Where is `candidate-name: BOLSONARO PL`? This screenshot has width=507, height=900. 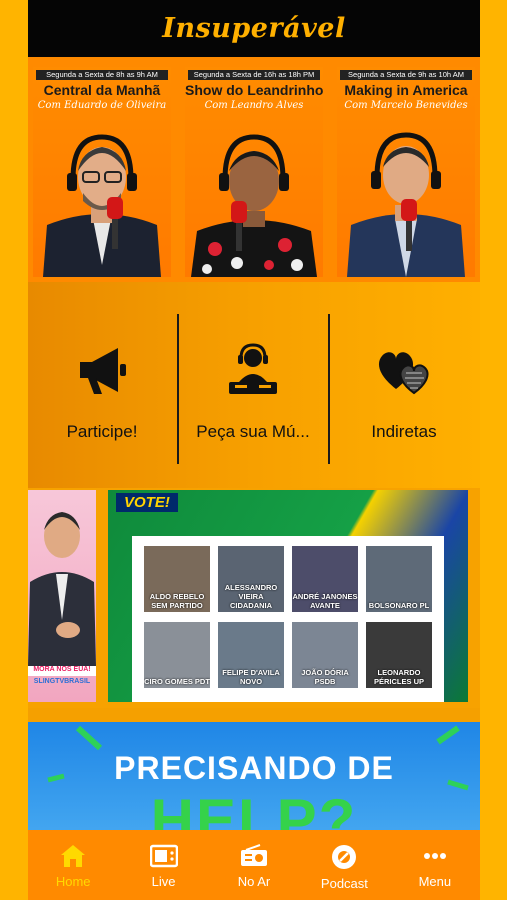
candidate-name: BOLSONARO PL is located at coordinates (399, 605).